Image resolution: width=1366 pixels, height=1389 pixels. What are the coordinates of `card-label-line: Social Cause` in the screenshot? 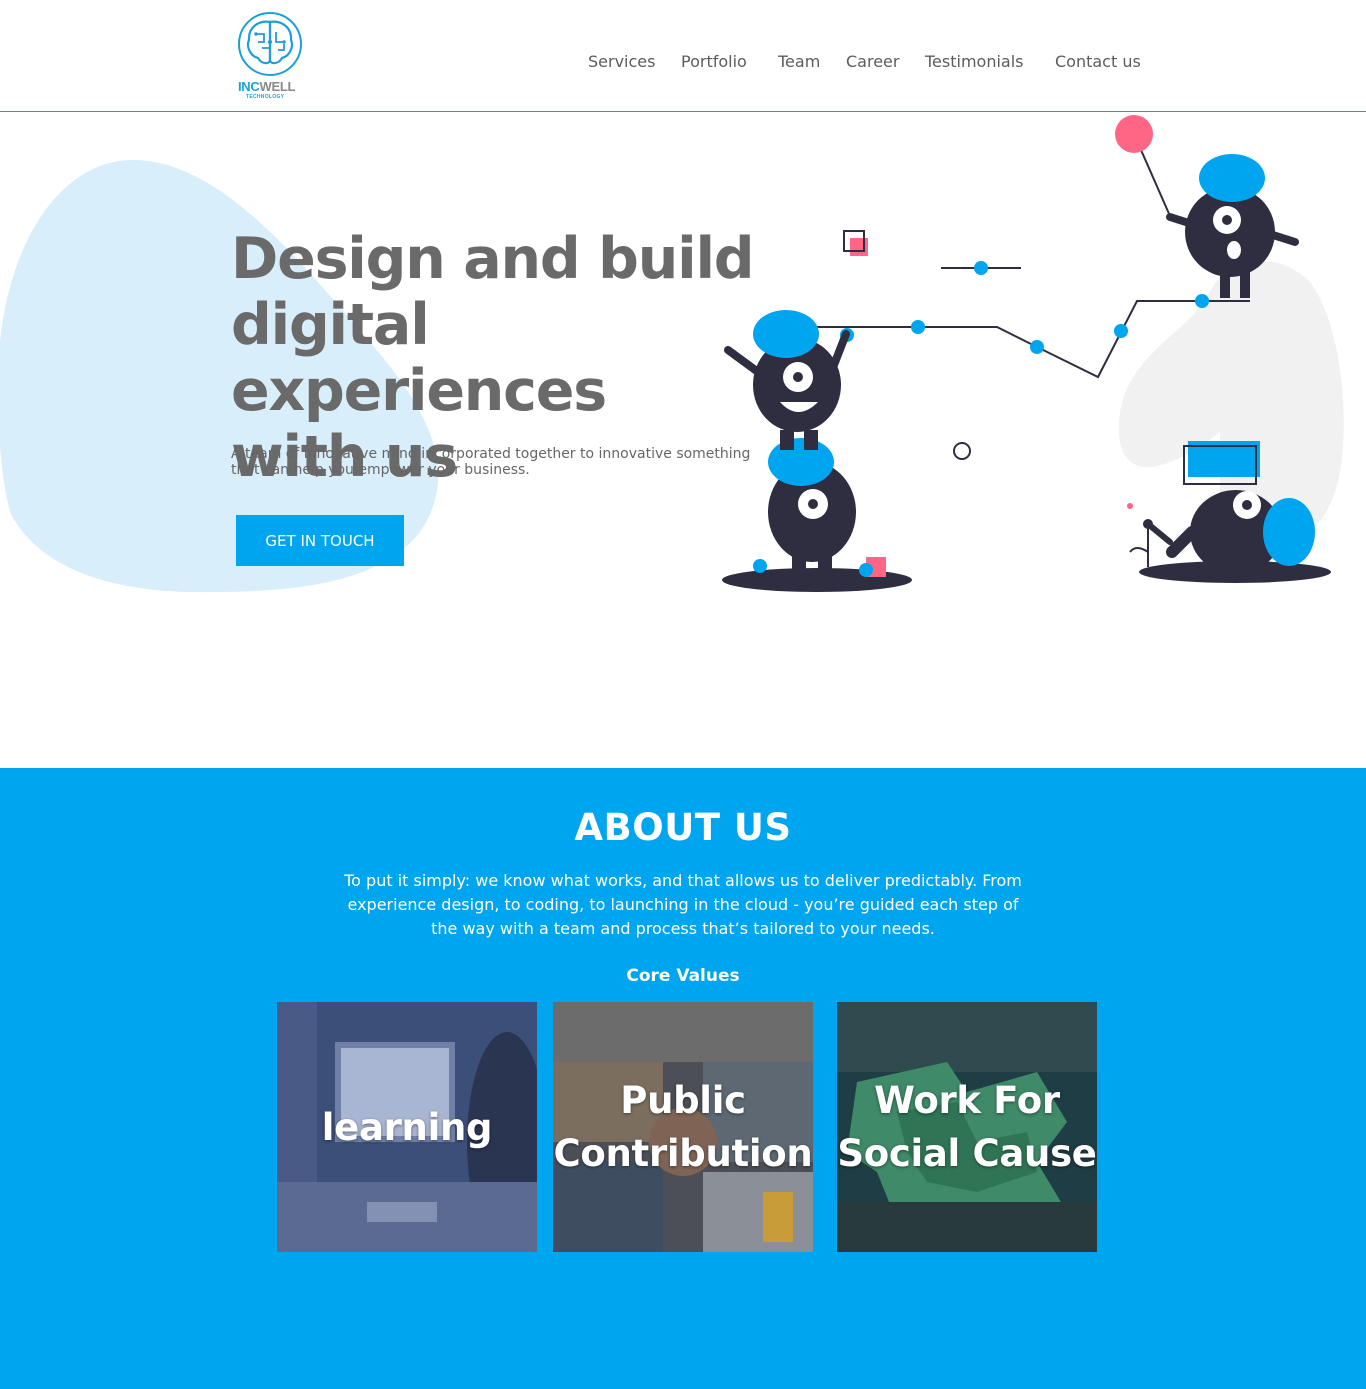 It's located at (967, 1153).